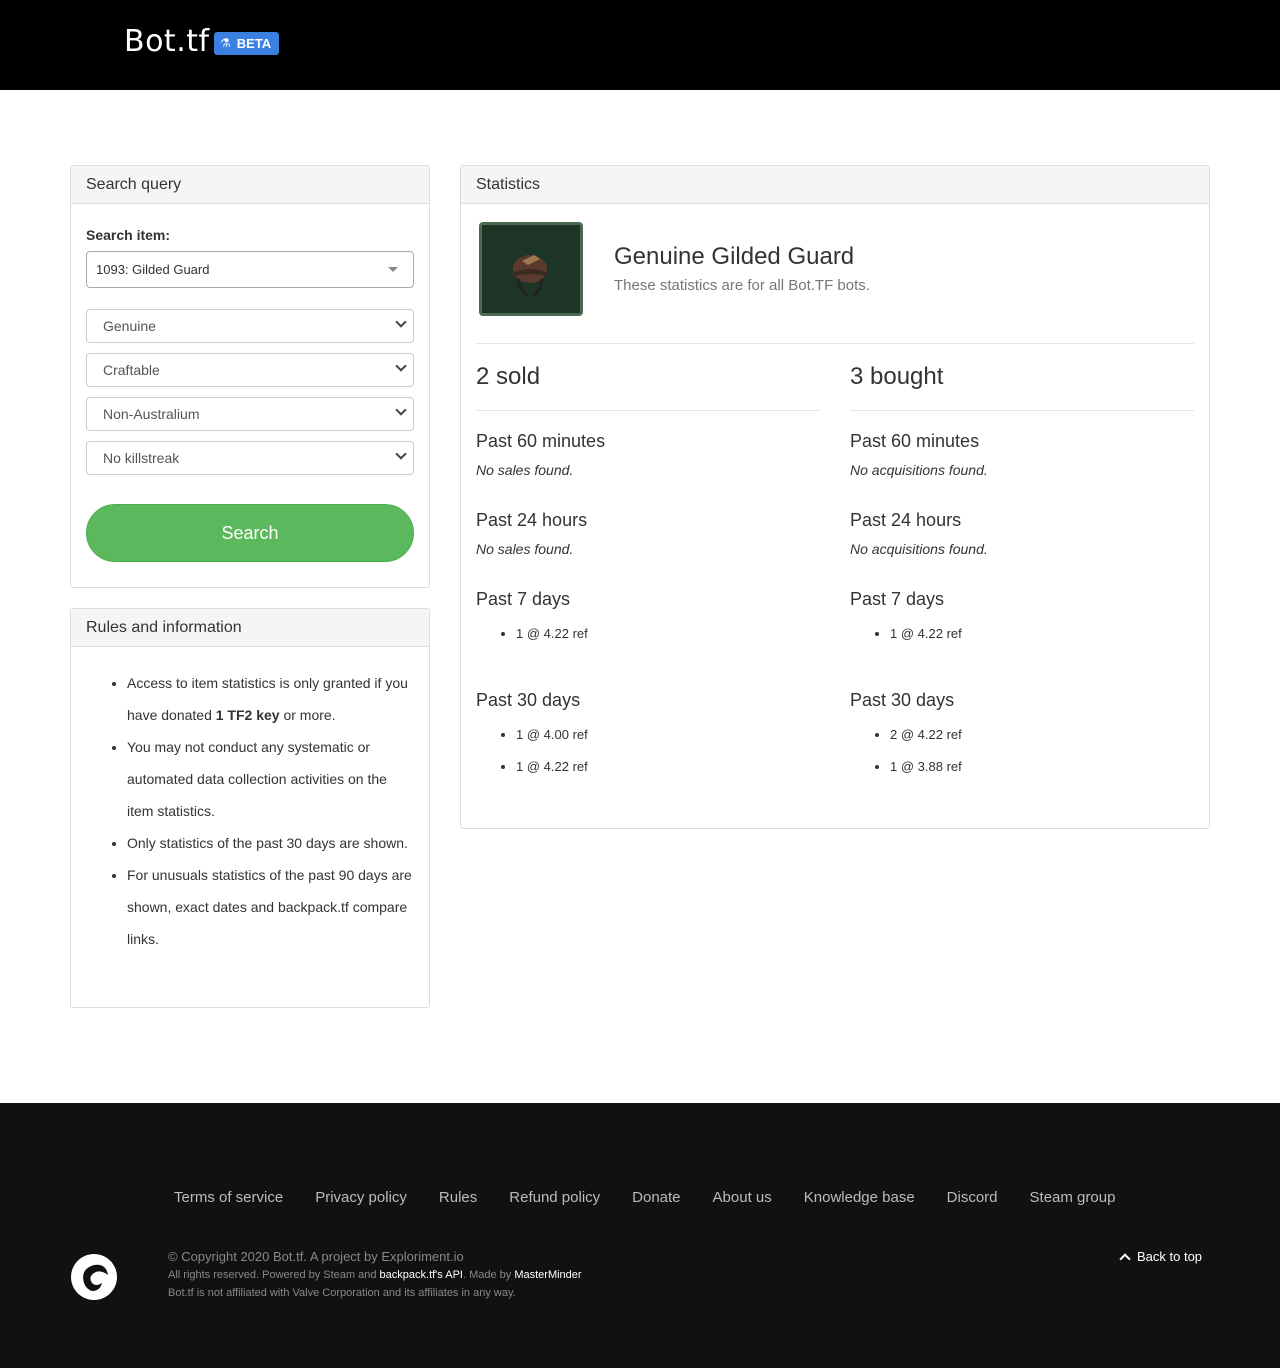 This screenshot has height=1368, width=1280. I want to click on search-item-label: Search item:, so click(128, 235).